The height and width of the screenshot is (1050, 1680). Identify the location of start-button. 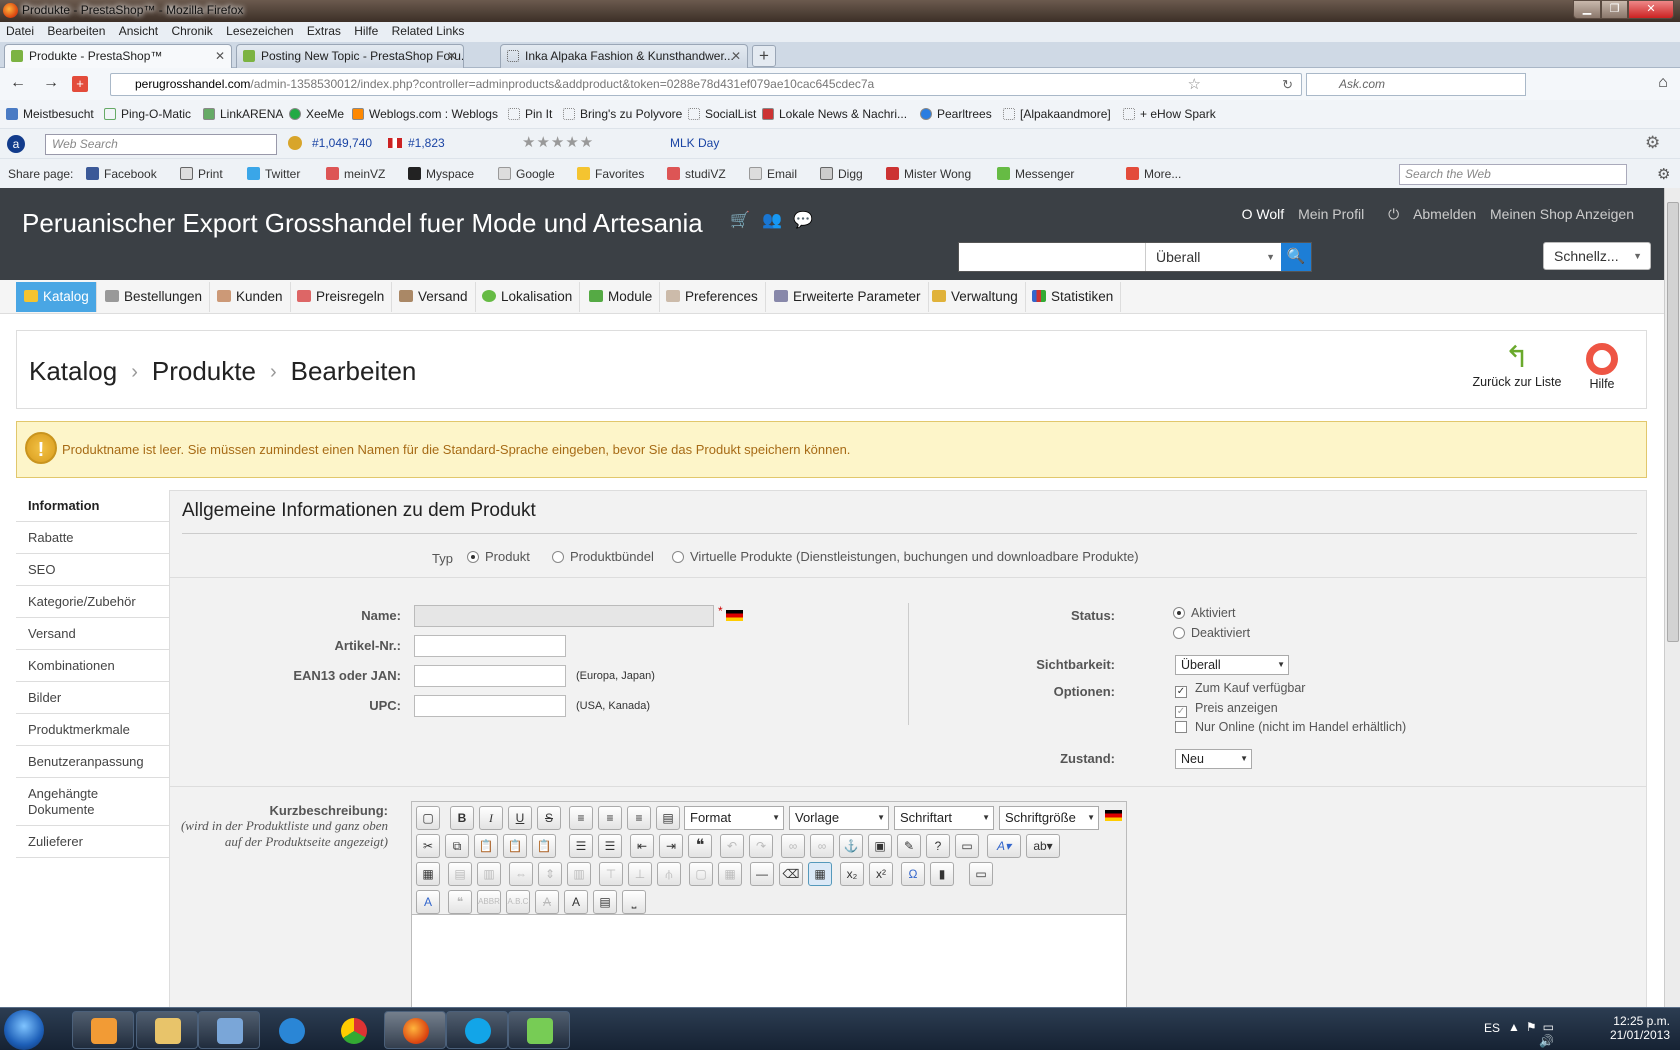
(24, 1030).